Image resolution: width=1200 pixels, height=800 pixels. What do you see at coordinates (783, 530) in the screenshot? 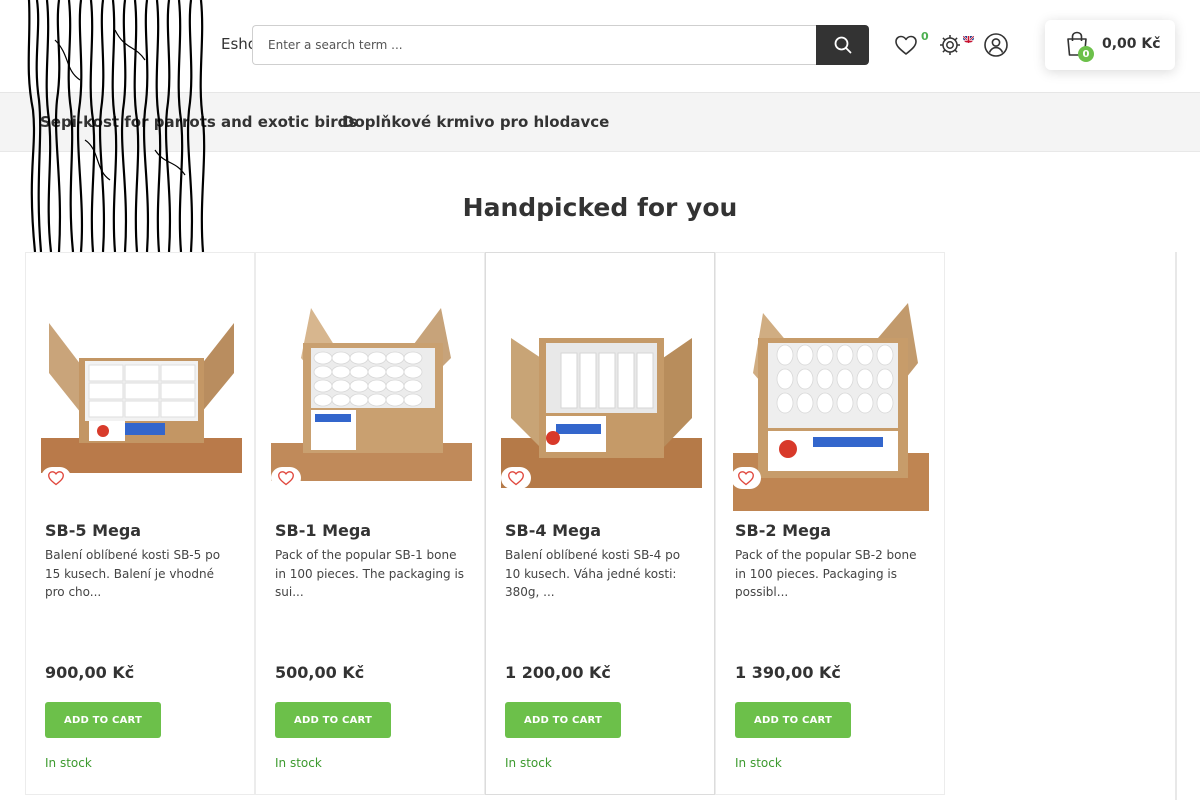
I see `product-name: SB-2 Mega` at bounding box center [783, 530].